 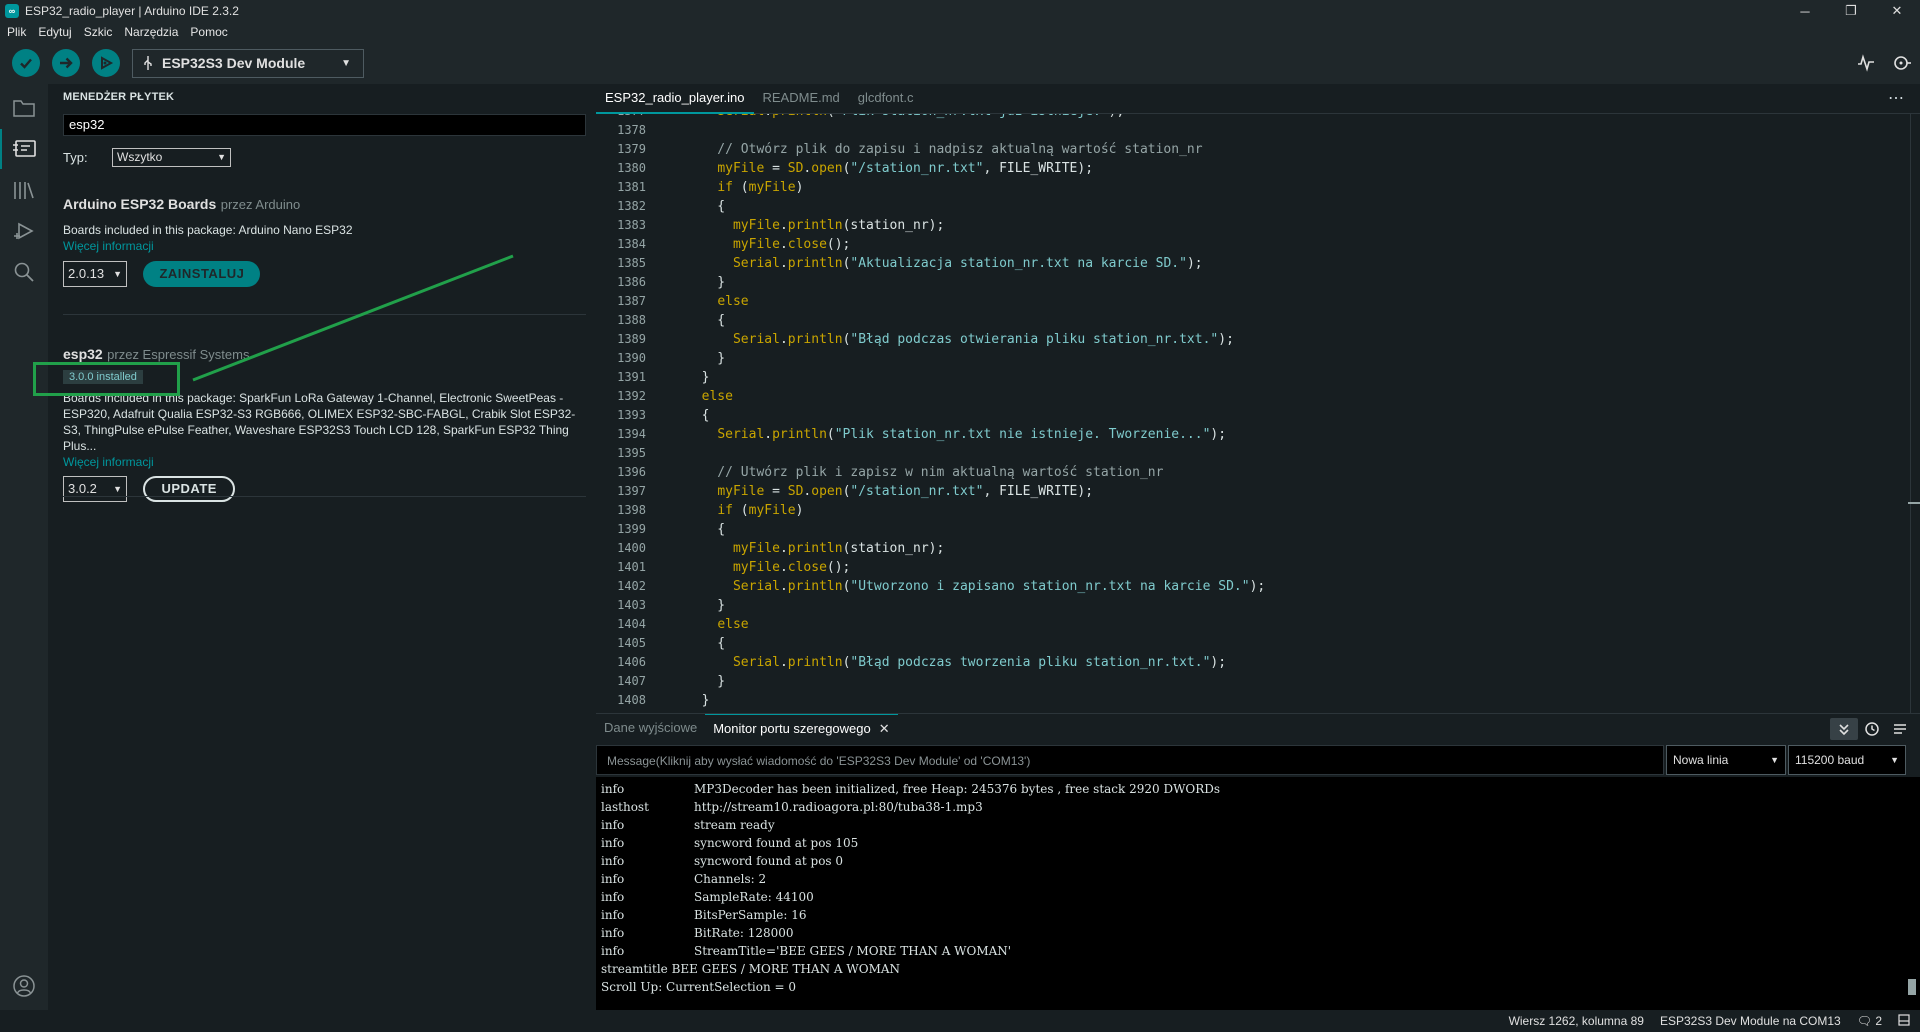 What do you see at coordinates (1258, 969) in the screenshot?
I see `serial-line: streamtitle BEE GEES / MORE THAN A WOMAN` at bounding box center [1258, 969].